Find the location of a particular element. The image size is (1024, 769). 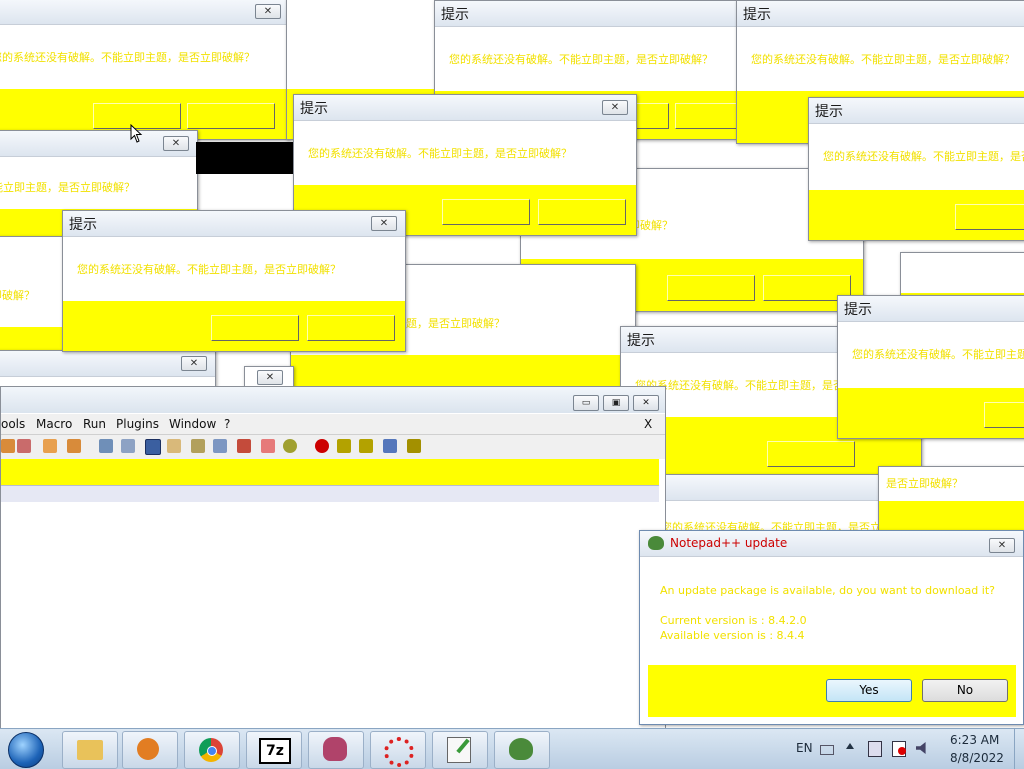

minimize-button: ▭ is located at coordinates (586, 403).